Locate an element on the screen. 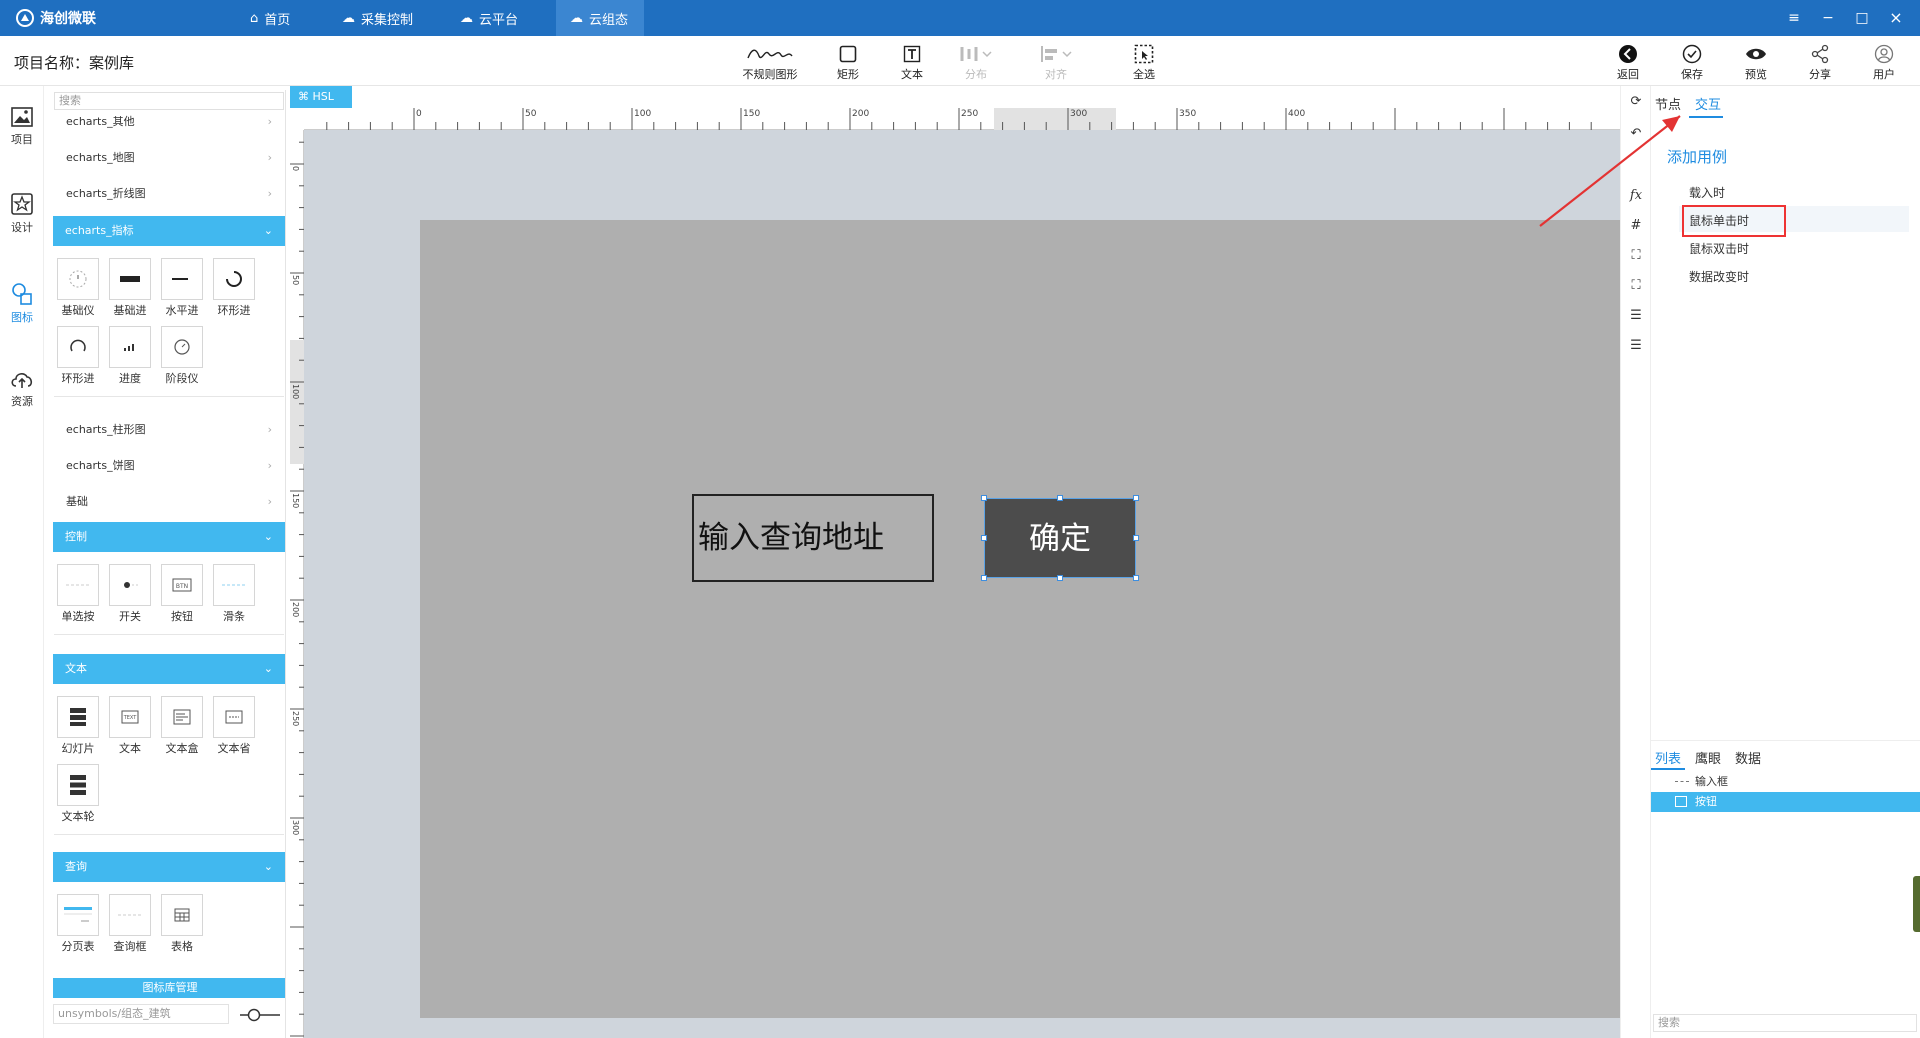 The image size is (1920, 1038). select-all-button: 全选 is located at coordinates (1144, 62).